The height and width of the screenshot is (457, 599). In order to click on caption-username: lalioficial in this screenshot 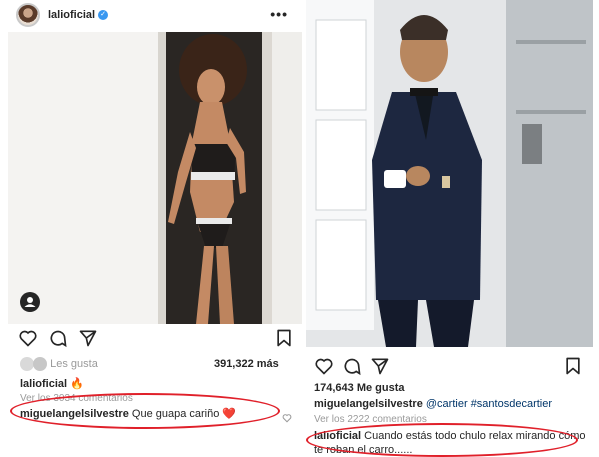, I will do `click(43, 384)`.